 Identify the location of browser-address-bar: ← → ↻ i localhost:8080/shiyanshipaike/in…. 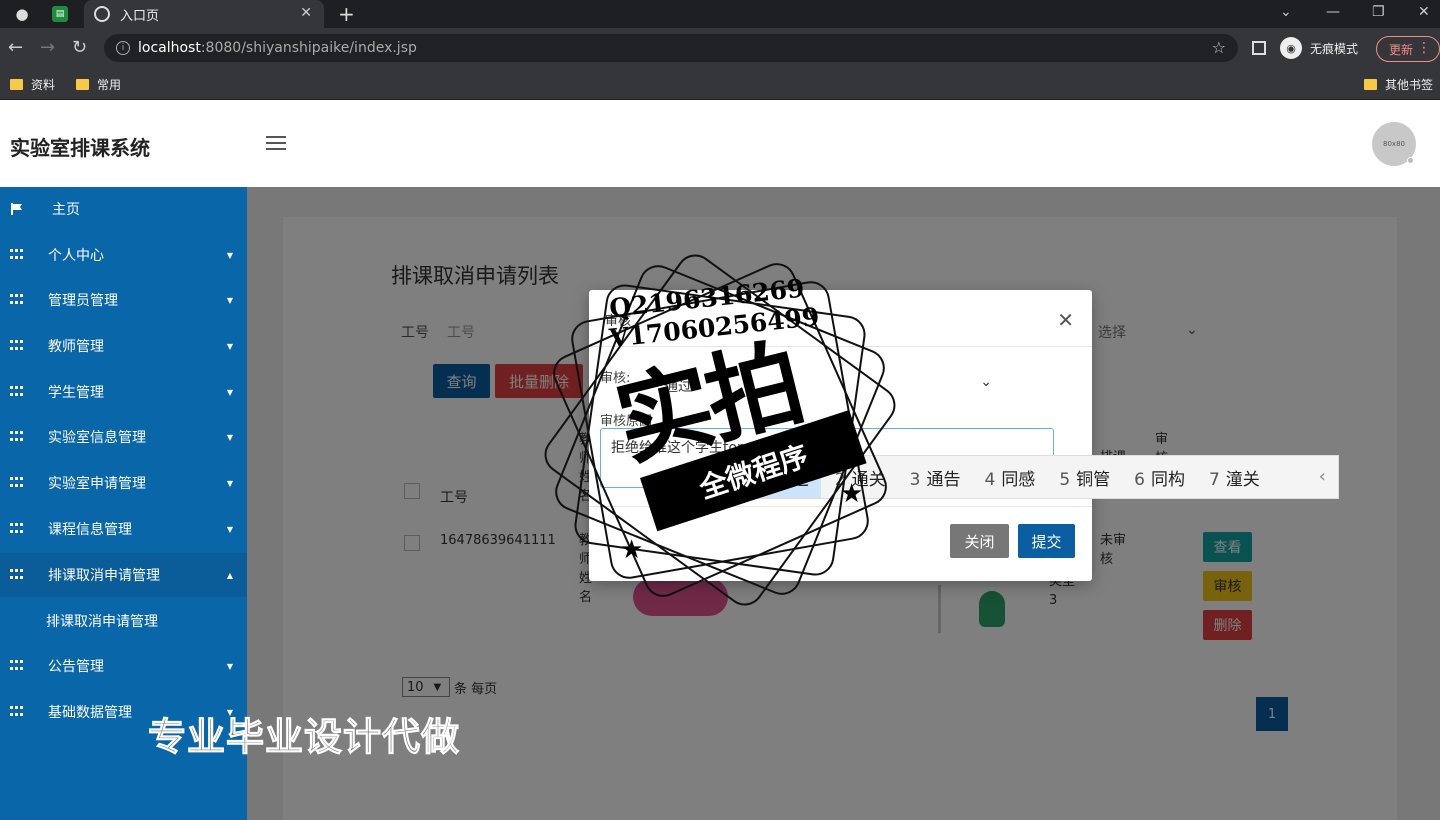
(720, 48).